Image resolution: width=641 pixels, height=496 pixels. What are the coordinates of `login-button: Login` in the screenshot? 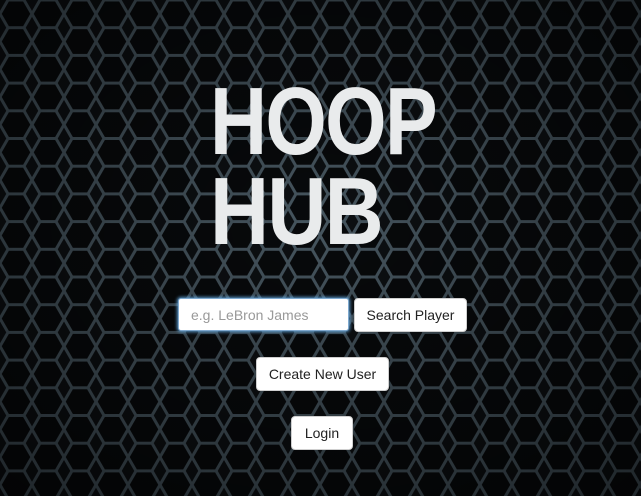 It's located at (322, 433).